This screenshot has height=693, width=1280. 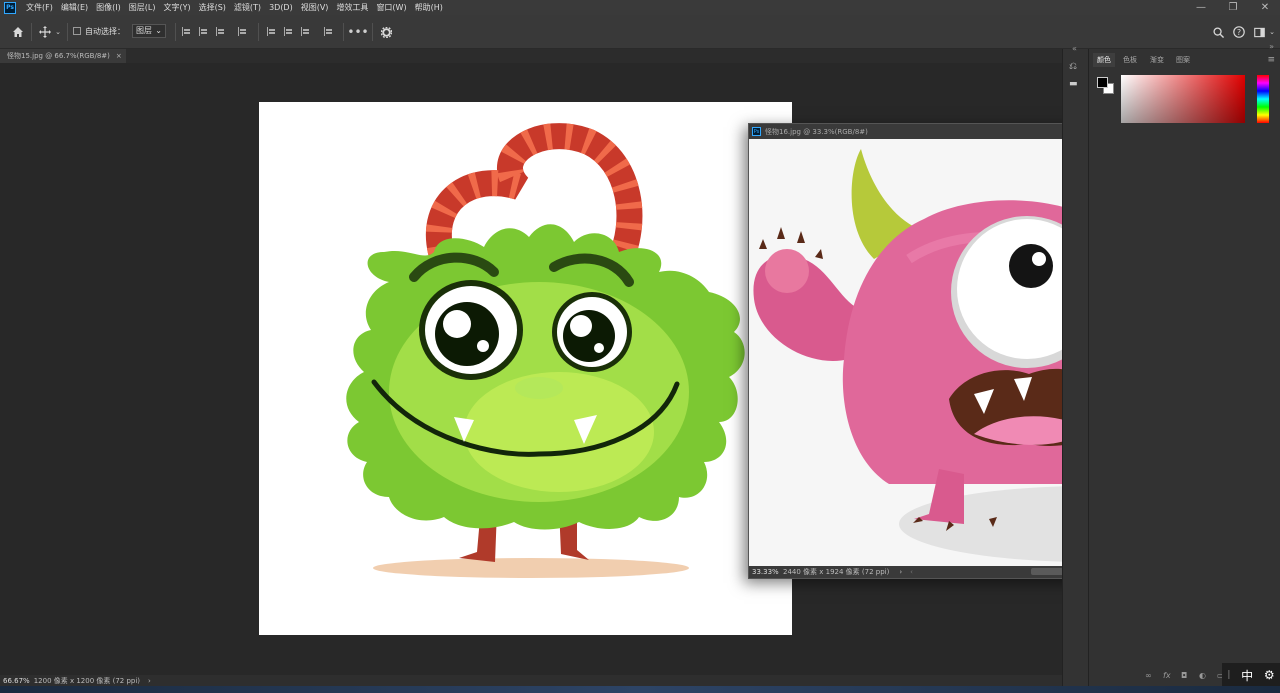 I want to click on minimize-button: —, so click(x=1201, y=7).